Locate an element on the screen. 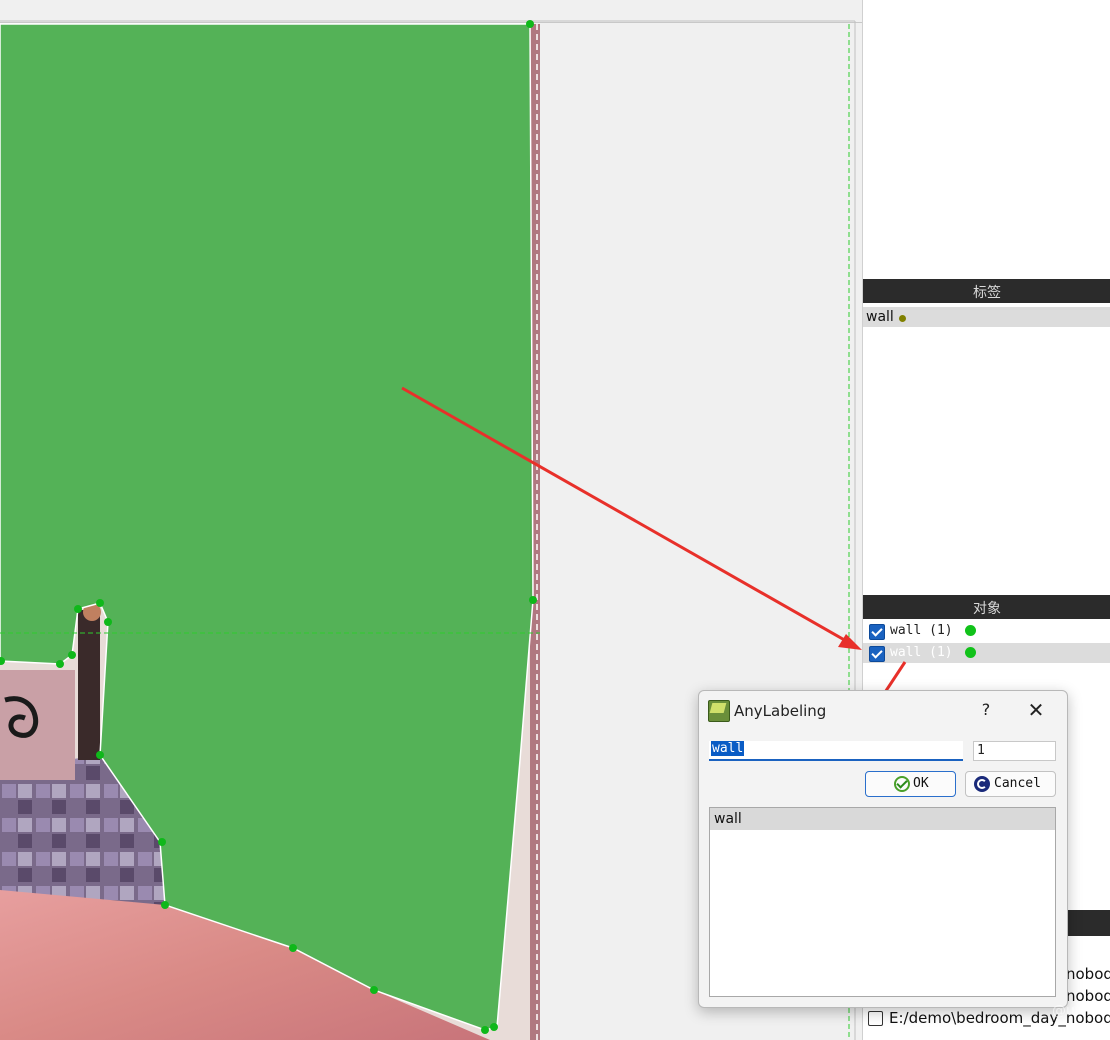 The height and width of the screenshot is (1040, 1110). label-dialog: AnyLabeling ? ✕ wall 1 OK Cancel wall is located at coordinates (883, 849).